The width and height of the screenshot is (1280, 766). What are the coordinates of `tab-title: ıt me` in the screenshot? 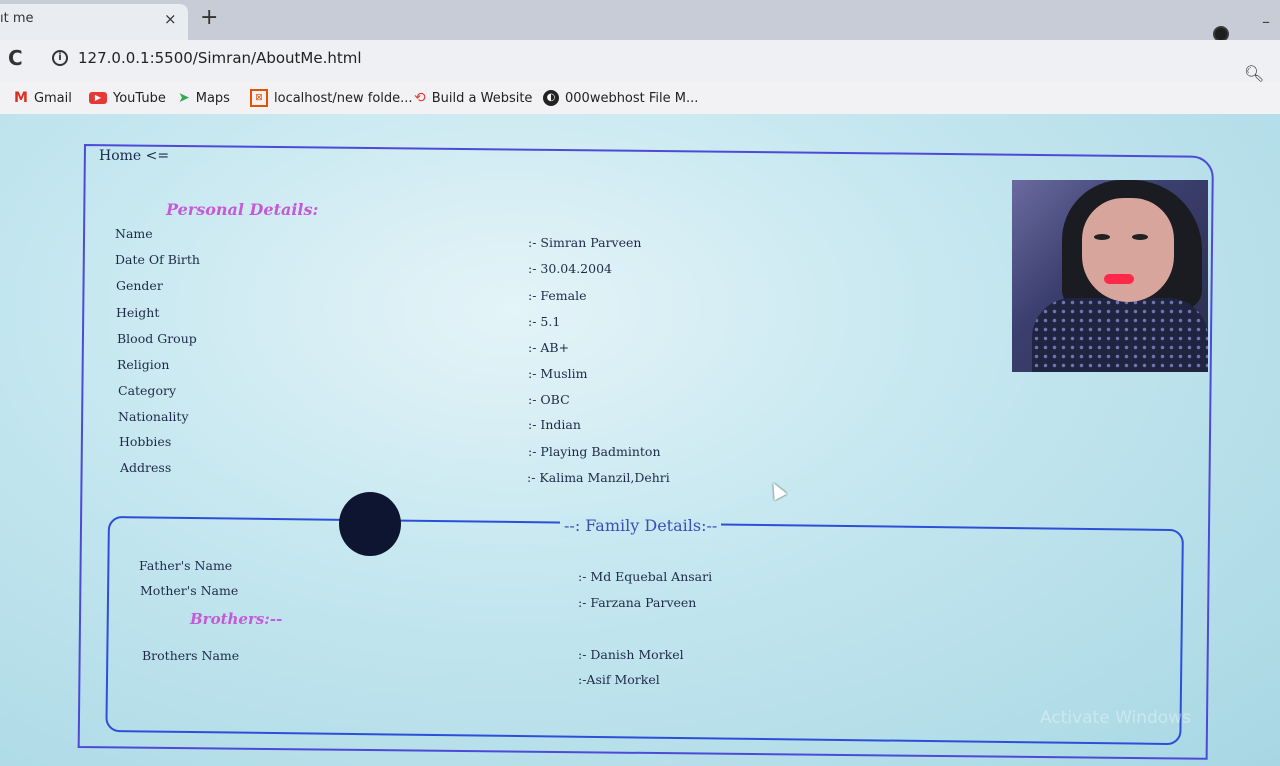 It's located at (17, 18).